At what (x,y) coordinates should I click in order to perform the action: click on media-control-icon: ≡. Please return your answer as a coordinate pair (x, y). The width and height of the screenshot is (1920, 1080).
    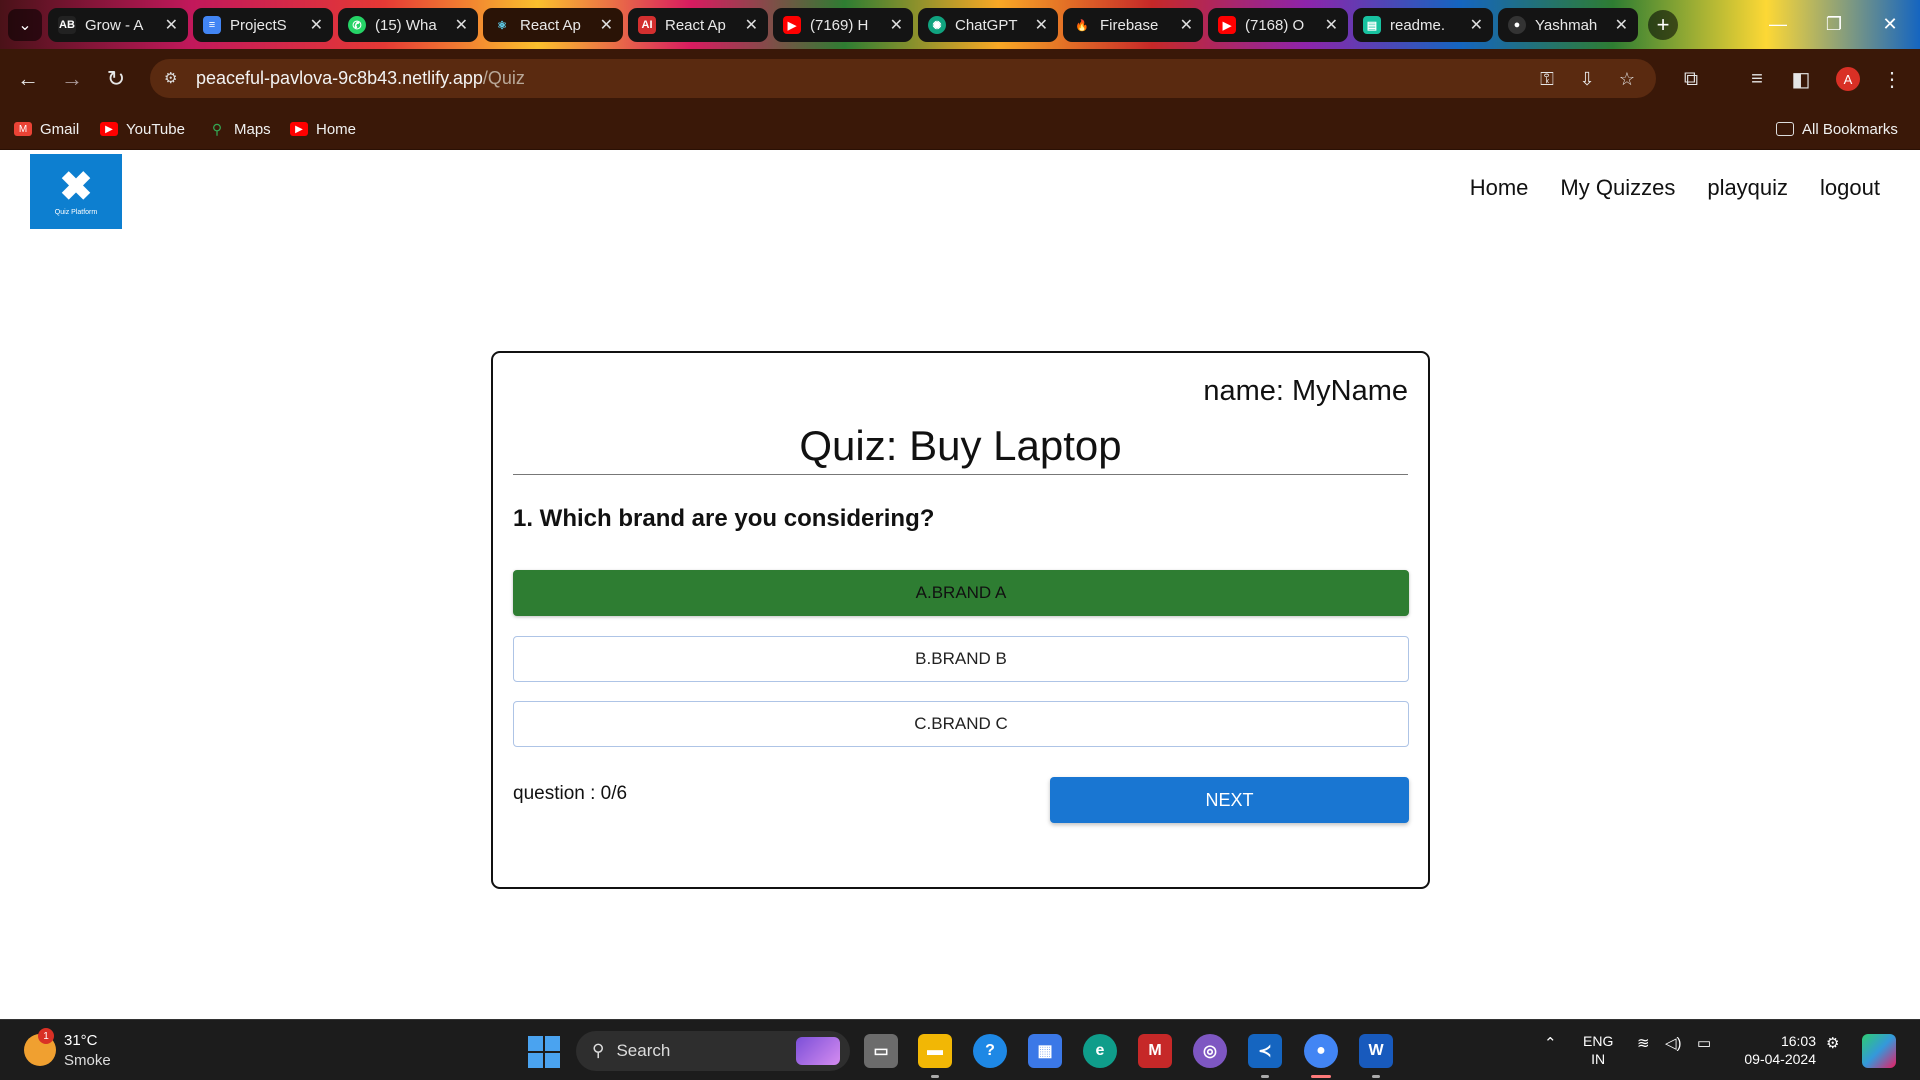
    Looking at the image, I should click on (1757, 79).